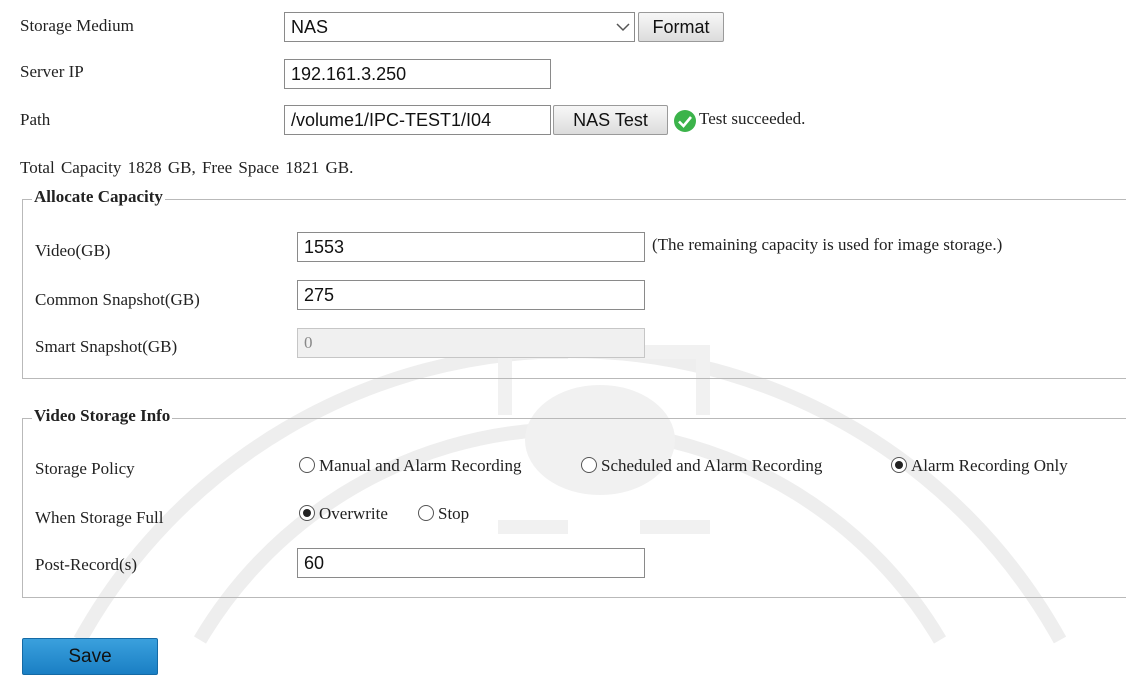 The image size is (1126, 675). I want to click on storage-policy-label: Storage Policy, so click(85, 468).